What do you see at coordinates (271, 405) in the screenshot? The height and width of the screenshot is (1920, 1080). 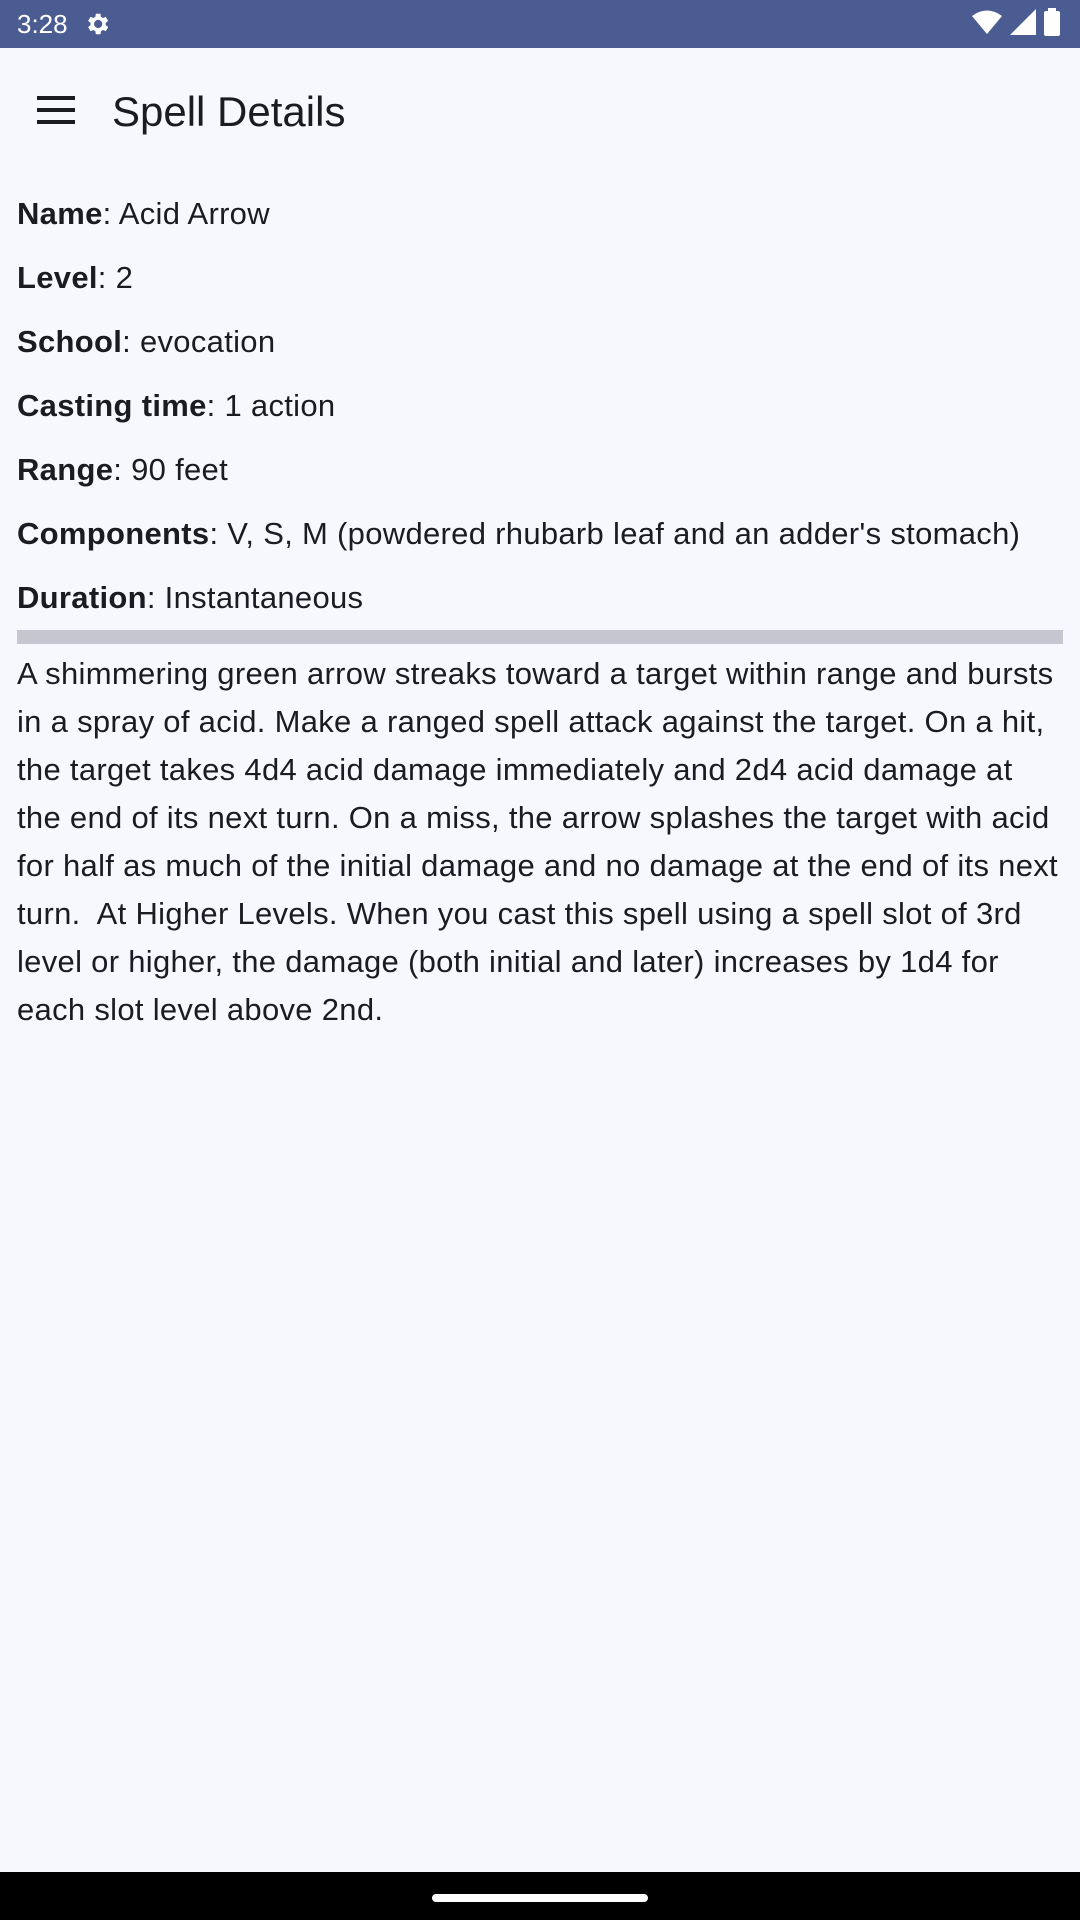 I see `field-value: : 1 action` at bounding box center [271, 405].